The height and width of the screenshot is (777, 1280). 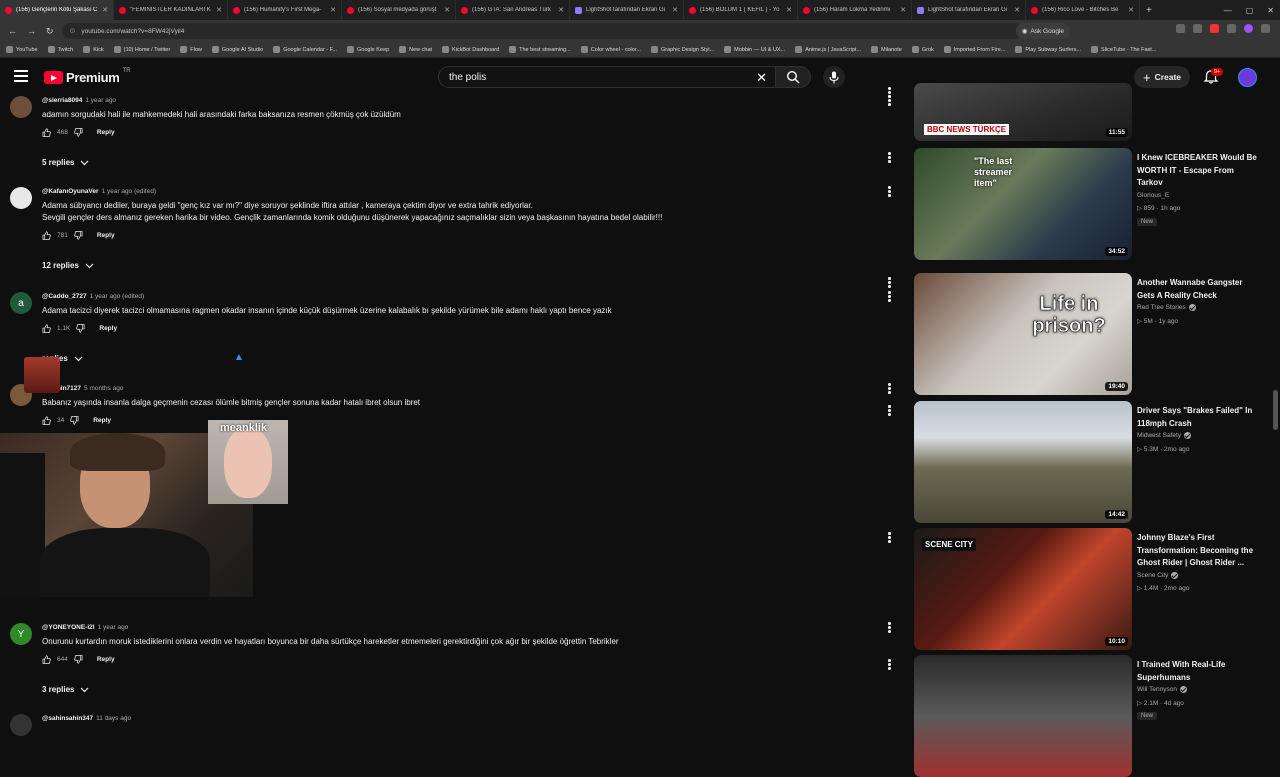 What do you see at coordinates (1153, 195) in the screenshot?
I see `video-channel: Glorious_E` at bounding box center [1153, 195].